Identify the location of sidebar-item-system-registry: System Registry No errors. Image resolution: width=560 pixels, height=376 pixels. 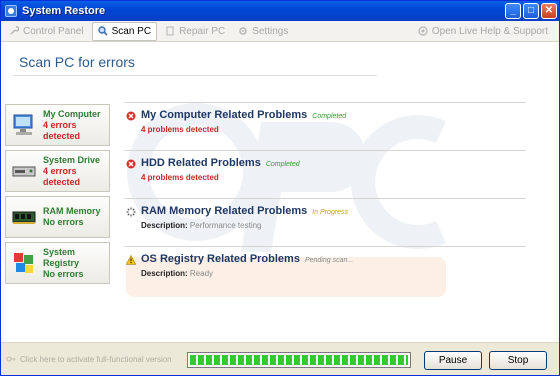
(57, 263).